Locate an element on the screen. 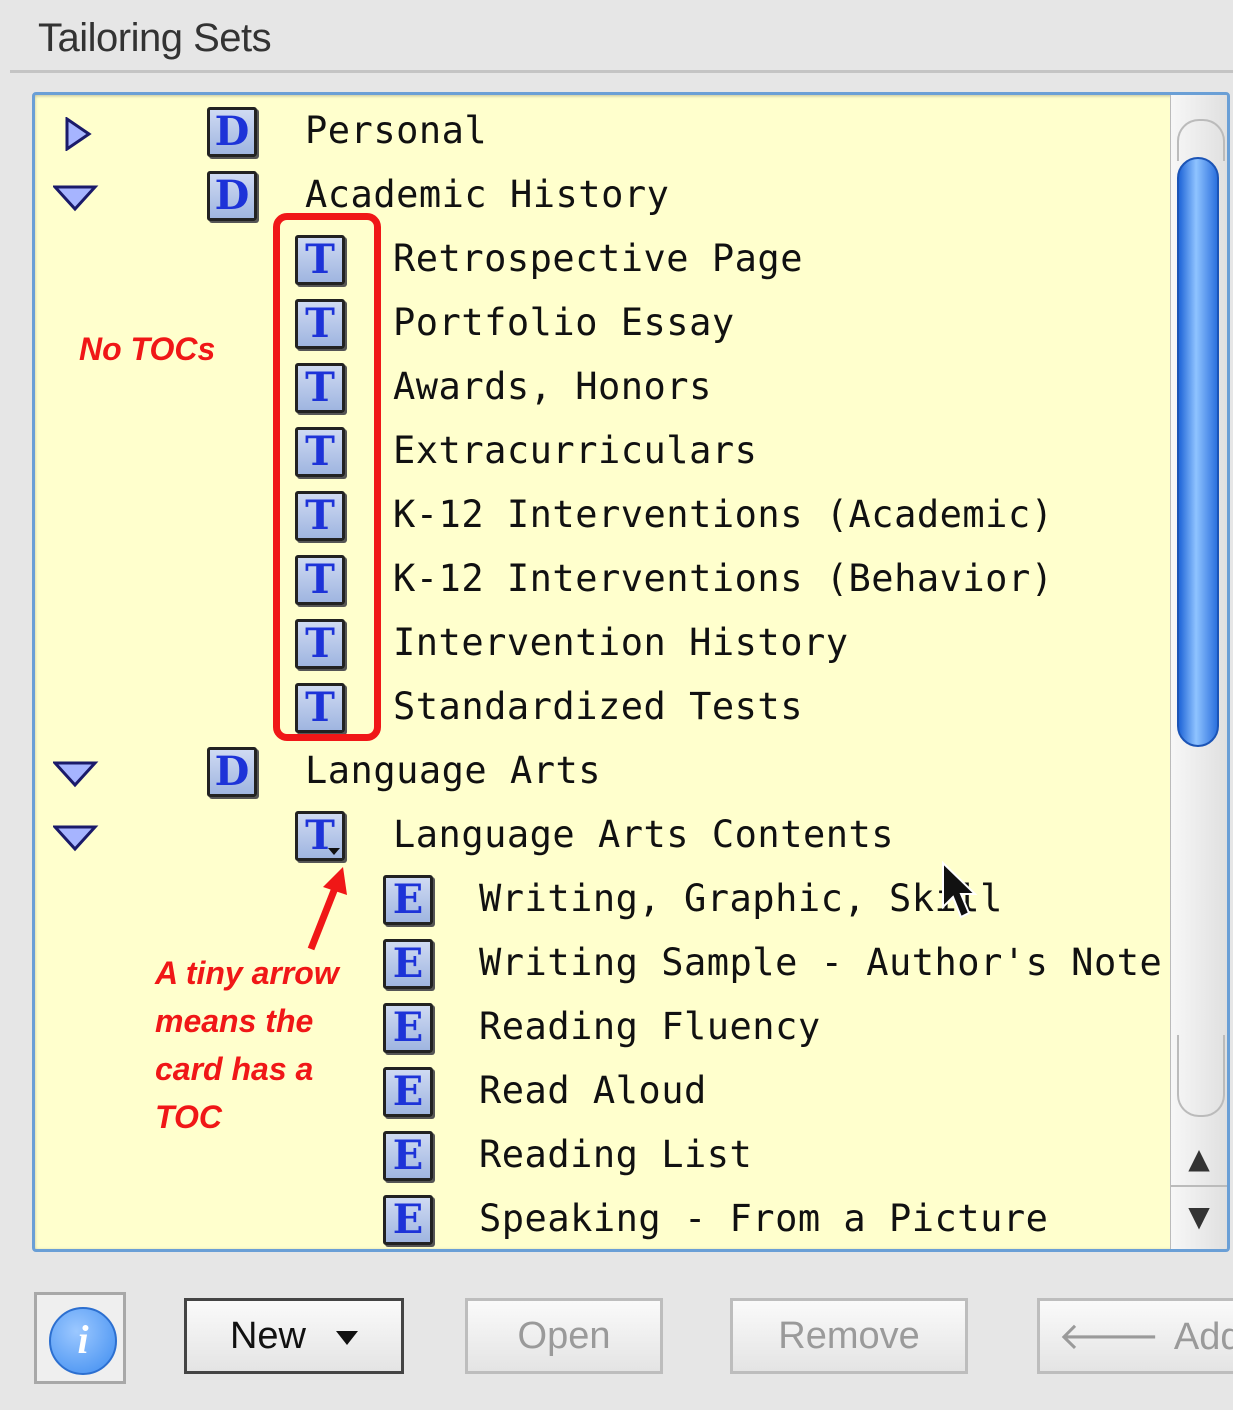 The height and width of the screenshot is (1410, 1233). add-button: 🡐 Add is located at coordinates (1135, 1336).